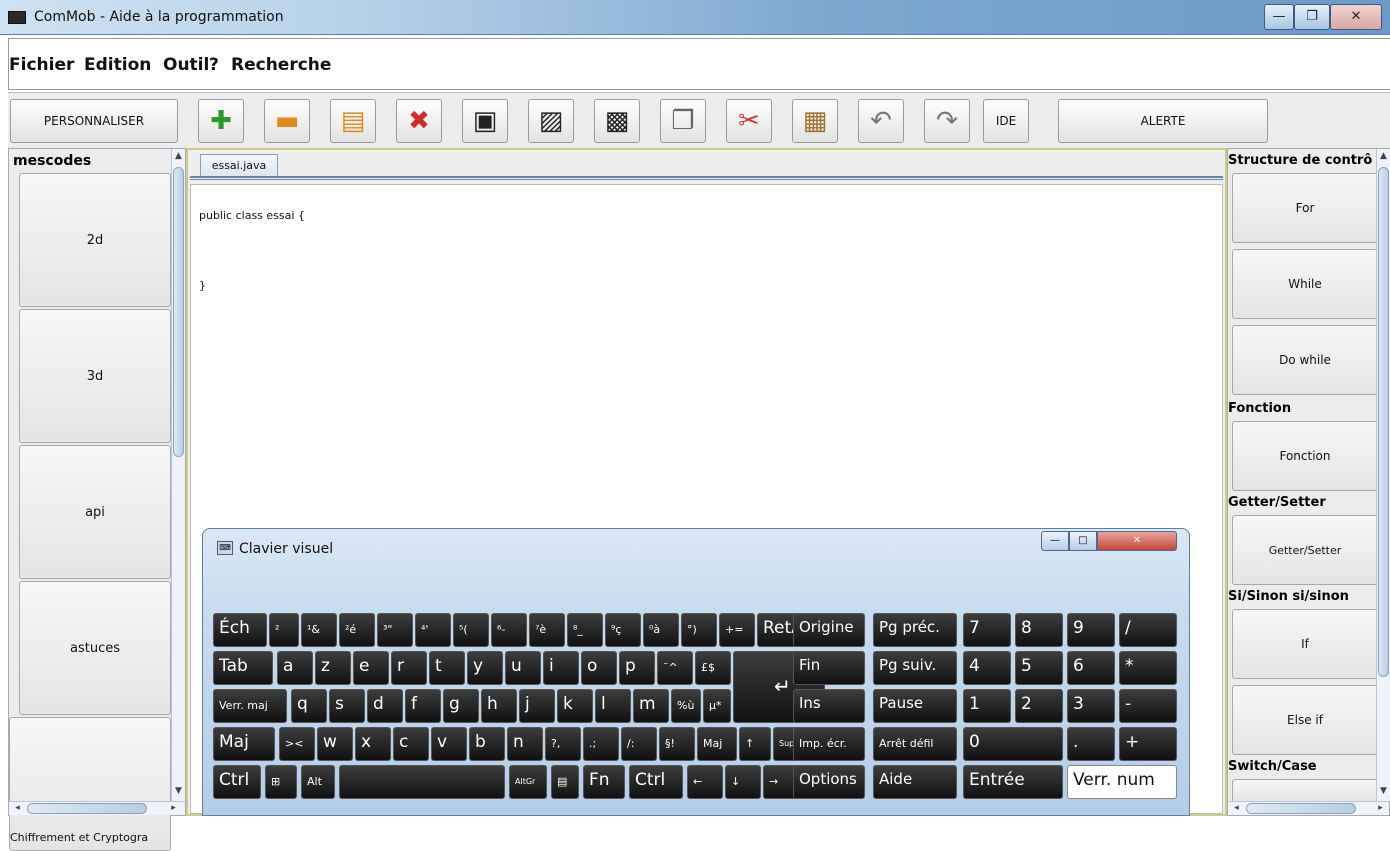  I want to click on if-button: If, so click(1305, 644).